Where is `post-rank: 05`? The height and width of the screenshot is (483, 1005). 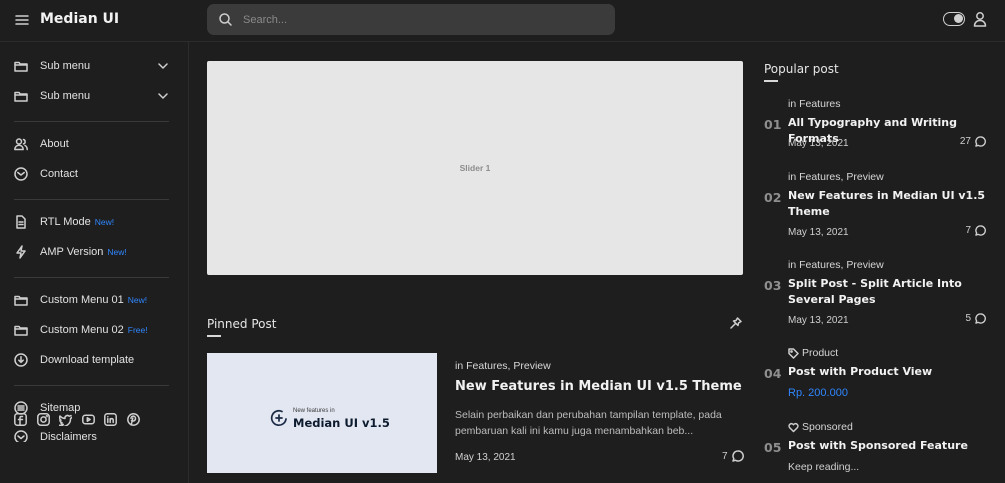 post-rank: 05 is located at coordinates (773, 447).